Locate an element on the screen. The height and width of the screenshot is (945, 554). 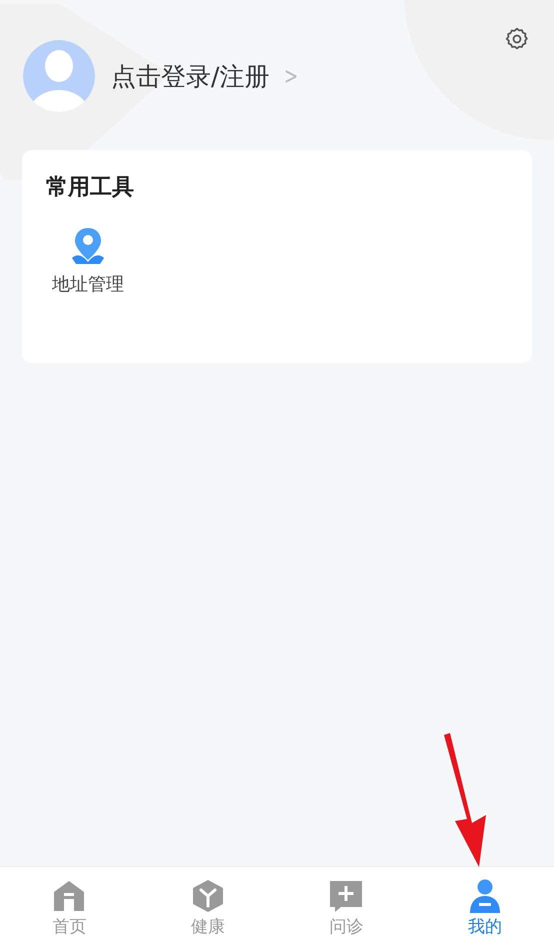
chat-plus-icon is located at coordinates (346, 896).